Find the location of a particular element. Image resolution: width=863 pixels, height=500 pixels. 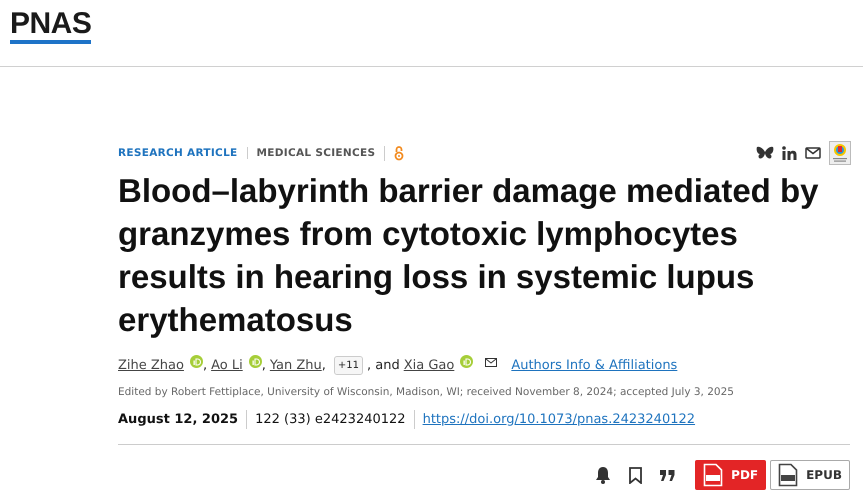

more-authors-button: +11 is located at coordinates (348, 365).